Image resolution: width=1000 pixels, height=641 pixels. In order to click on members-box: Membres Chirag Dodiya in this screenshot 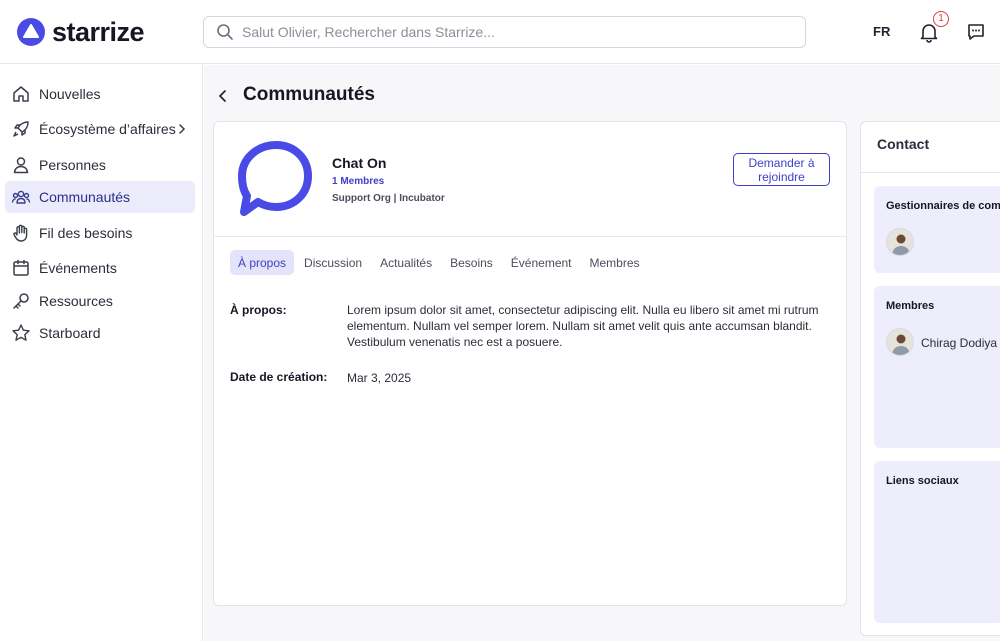, I will do `click(937, 367)`.